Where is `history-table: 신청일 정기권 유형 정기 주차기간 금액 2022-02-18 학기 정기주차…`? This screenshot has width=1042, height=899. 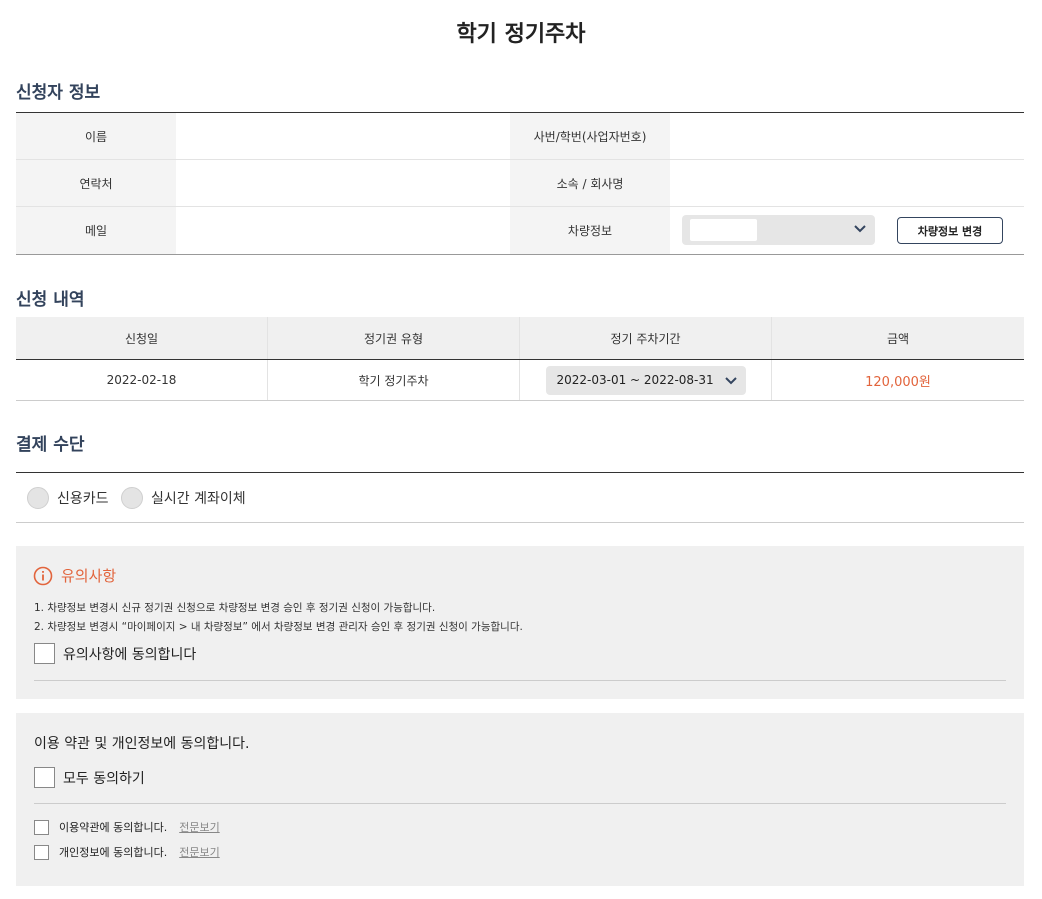 history-table: 신청일 정기권 유형 정기 주차기간 금액 2022-02-18 학기 정기주차… is located at coordinates (520, 359).